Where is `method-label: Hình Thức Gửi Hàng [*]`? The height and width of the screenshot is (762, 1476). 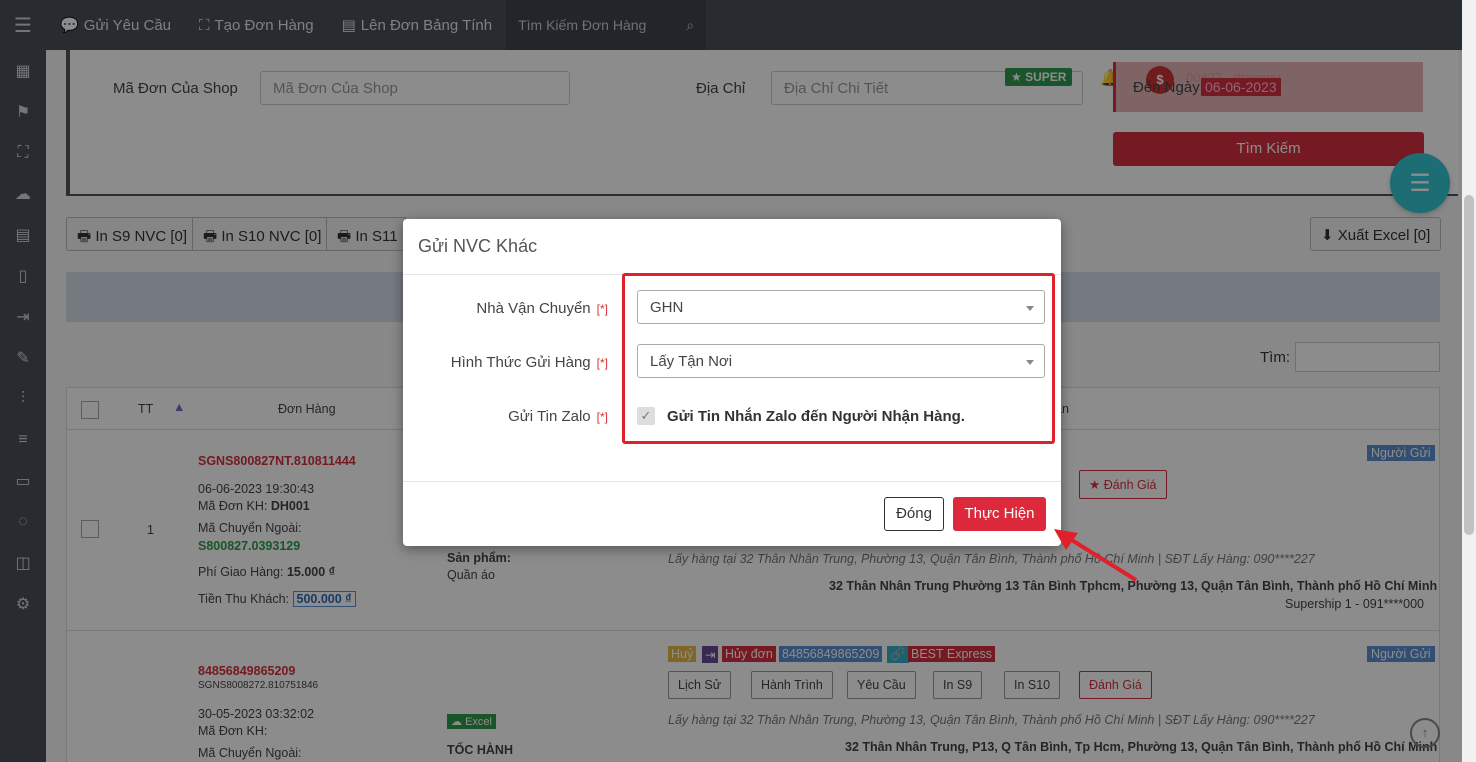 method-label: Hình Thức Gửi Hàng [*] is located at coordinates (529, 362).